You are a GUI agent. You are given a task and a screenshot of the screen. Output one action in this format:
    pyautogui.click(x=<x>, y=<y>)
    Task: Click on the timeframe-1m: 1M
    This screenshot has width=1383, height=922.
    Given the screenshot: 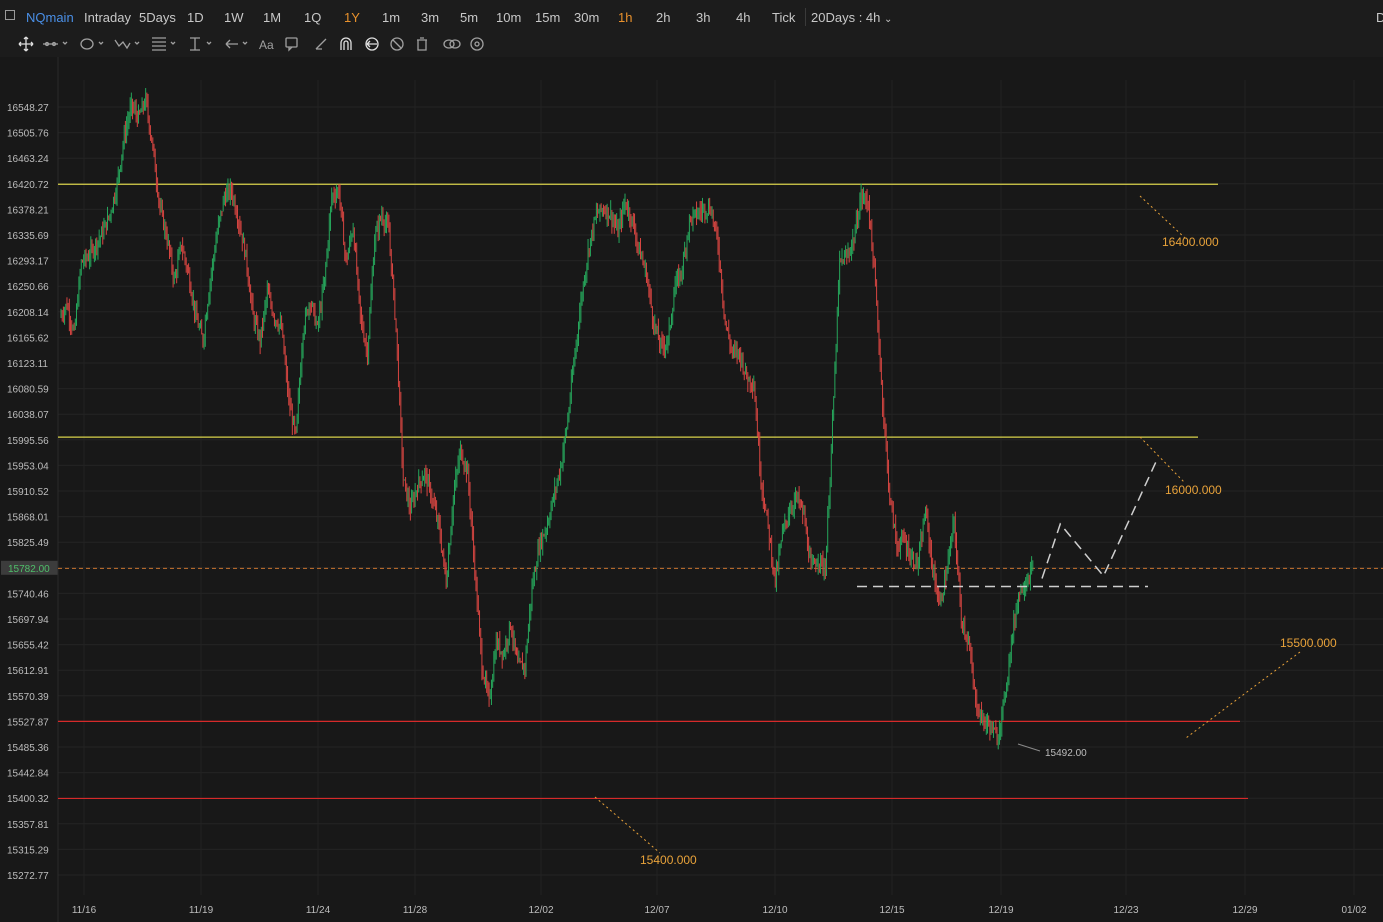 What is the action you would take?
    pyautogui.click(x=272, y=17)
    